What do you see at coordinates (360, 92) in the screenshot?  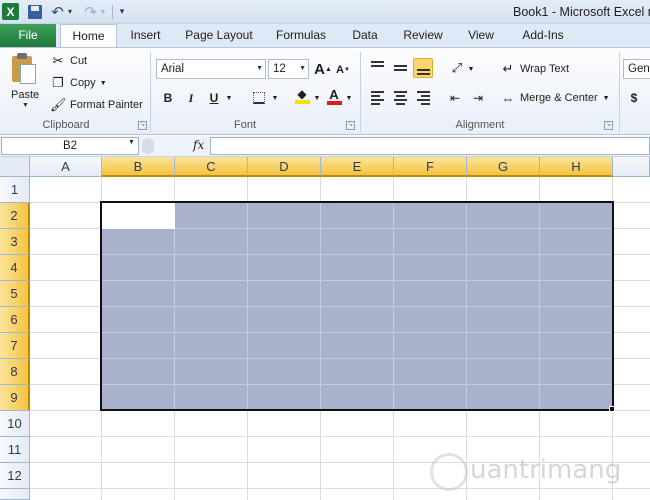 I see `group-separator` at bounding box center [360, 92].